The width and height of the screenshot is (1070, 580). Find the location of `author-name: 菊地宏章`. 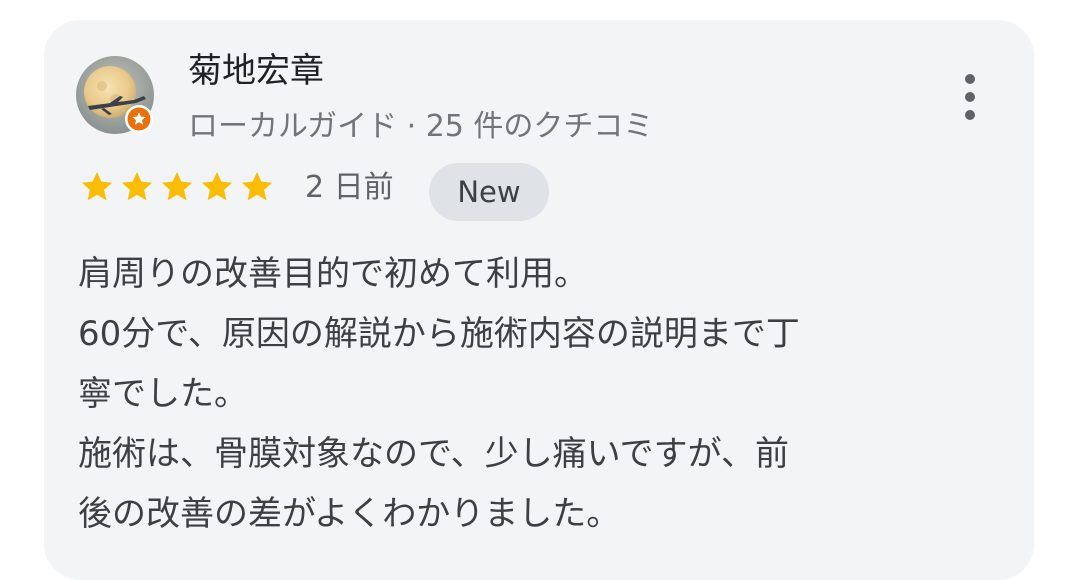

author-name: 菊地宏章 is located at coordinates (256, 71).